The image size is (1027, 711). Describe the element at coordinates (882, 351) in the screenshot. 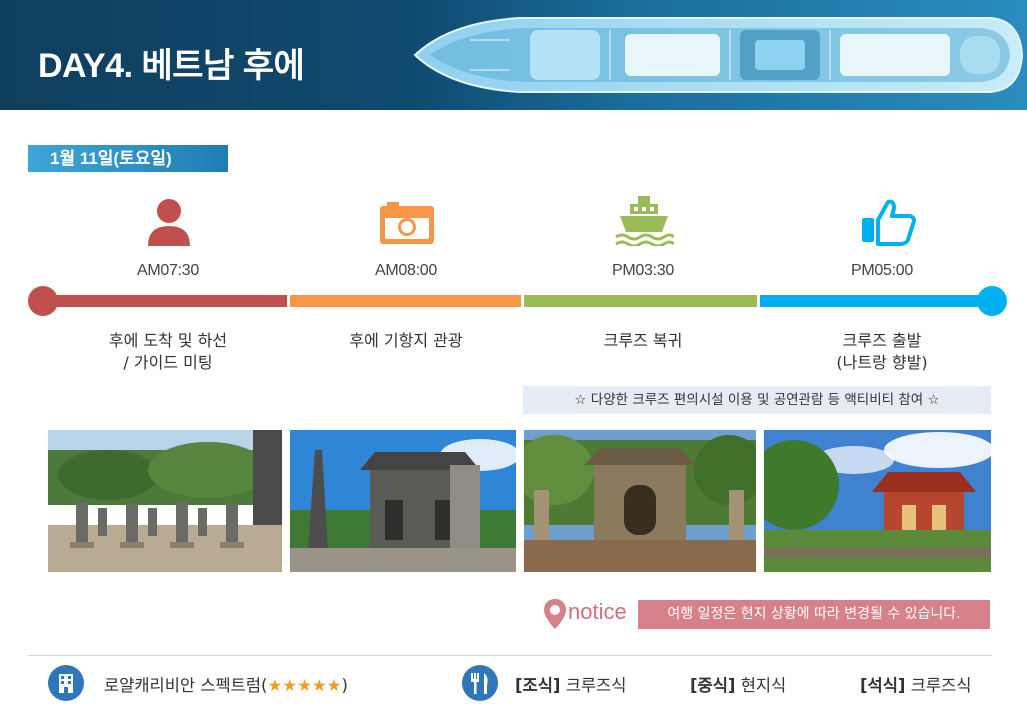

I see `desc-step-4: 크루즈 출발 (나트랑 향발)` at that location.